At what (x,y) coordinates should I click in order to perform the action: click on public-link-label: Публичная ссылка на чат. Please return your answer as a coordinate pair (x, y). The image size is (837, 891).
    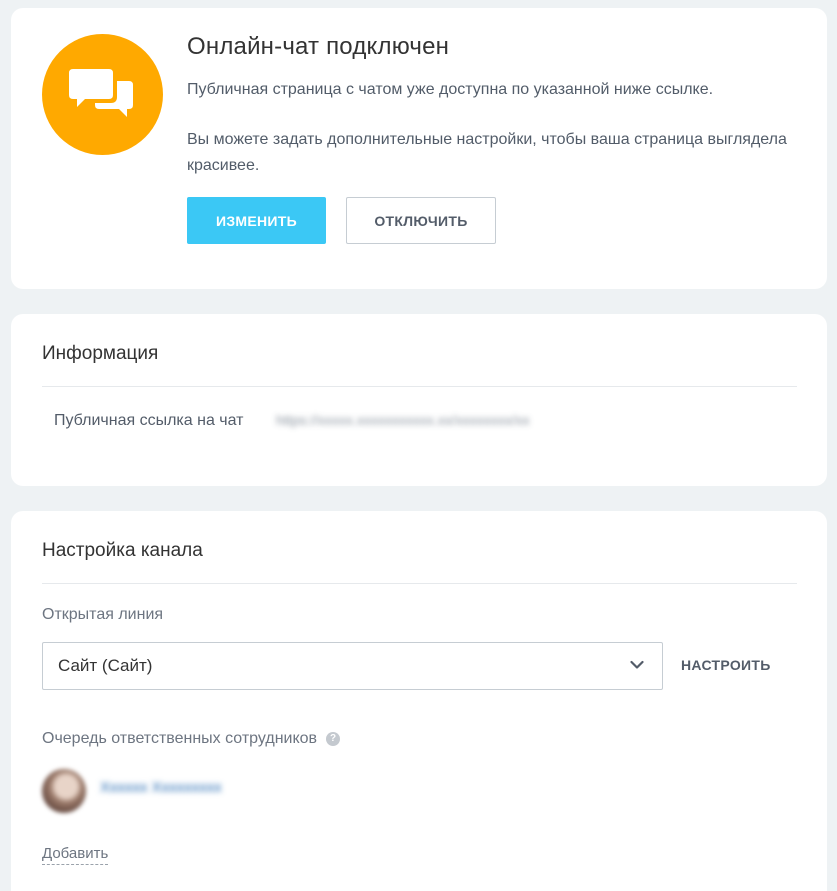
    Looking at the image, I should click on (149, 420).